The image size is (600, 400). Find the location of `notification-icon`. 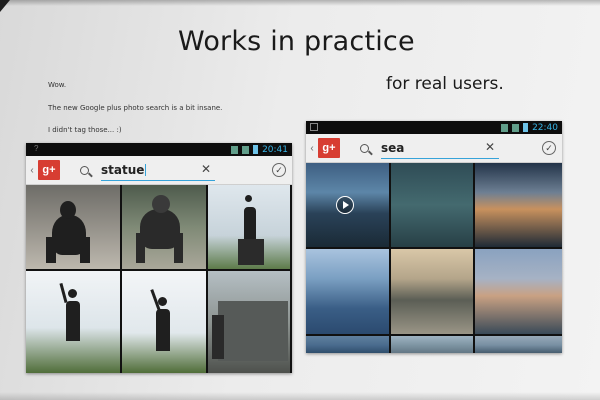

notification-icon is located at coordinates (314, 127).